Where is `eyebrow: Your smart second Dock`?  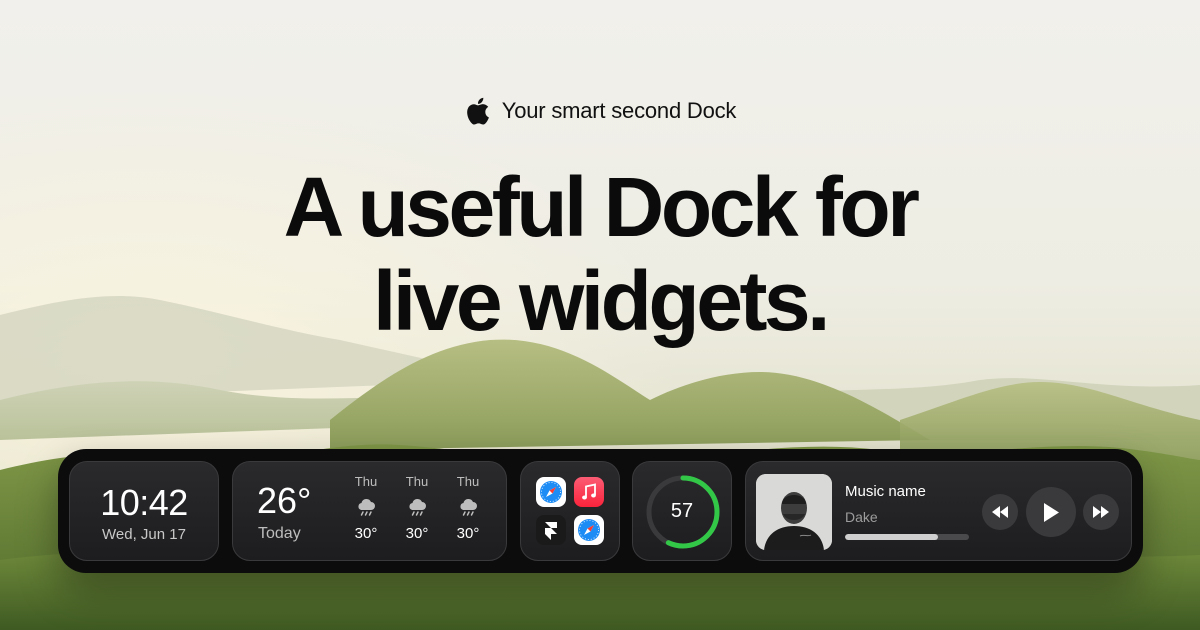
eyebrow: Your smart second Dock is located at coordinates (600, 111).